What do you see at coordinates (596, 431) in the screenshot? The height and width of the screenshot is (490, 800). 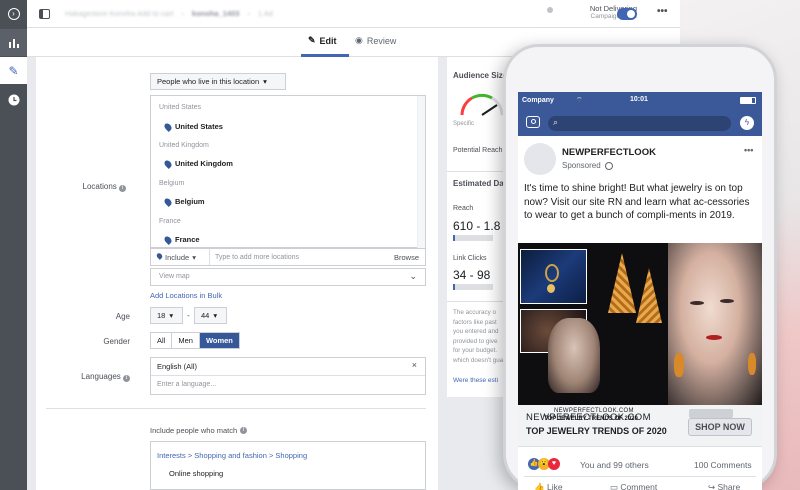 I see `link-title: TOP JEWELRY TRENDS OF 2020` at bounding box center [596, 431].